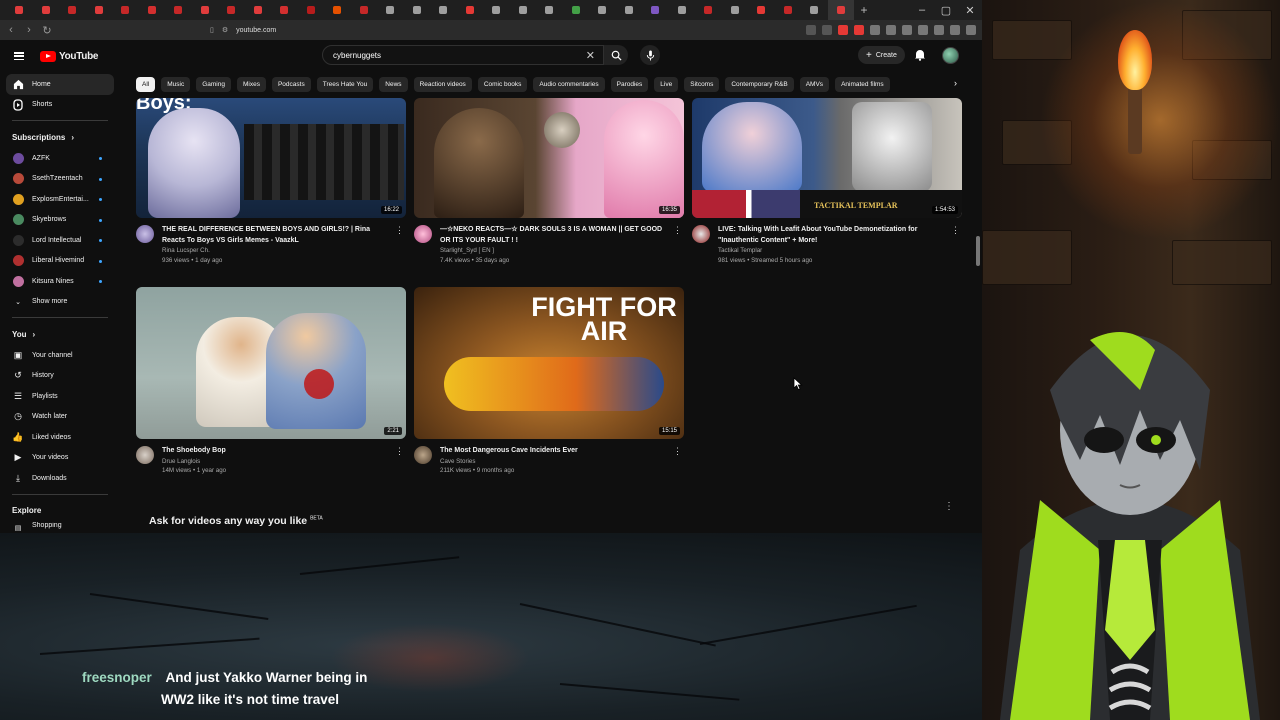 Image resolution: width=1280 pixels, height=720 pixels. What do you see at coordinates (271, 363) in the screenshot?
I see `video-thumbnail: 2:21` at bounding box center [271, 363].